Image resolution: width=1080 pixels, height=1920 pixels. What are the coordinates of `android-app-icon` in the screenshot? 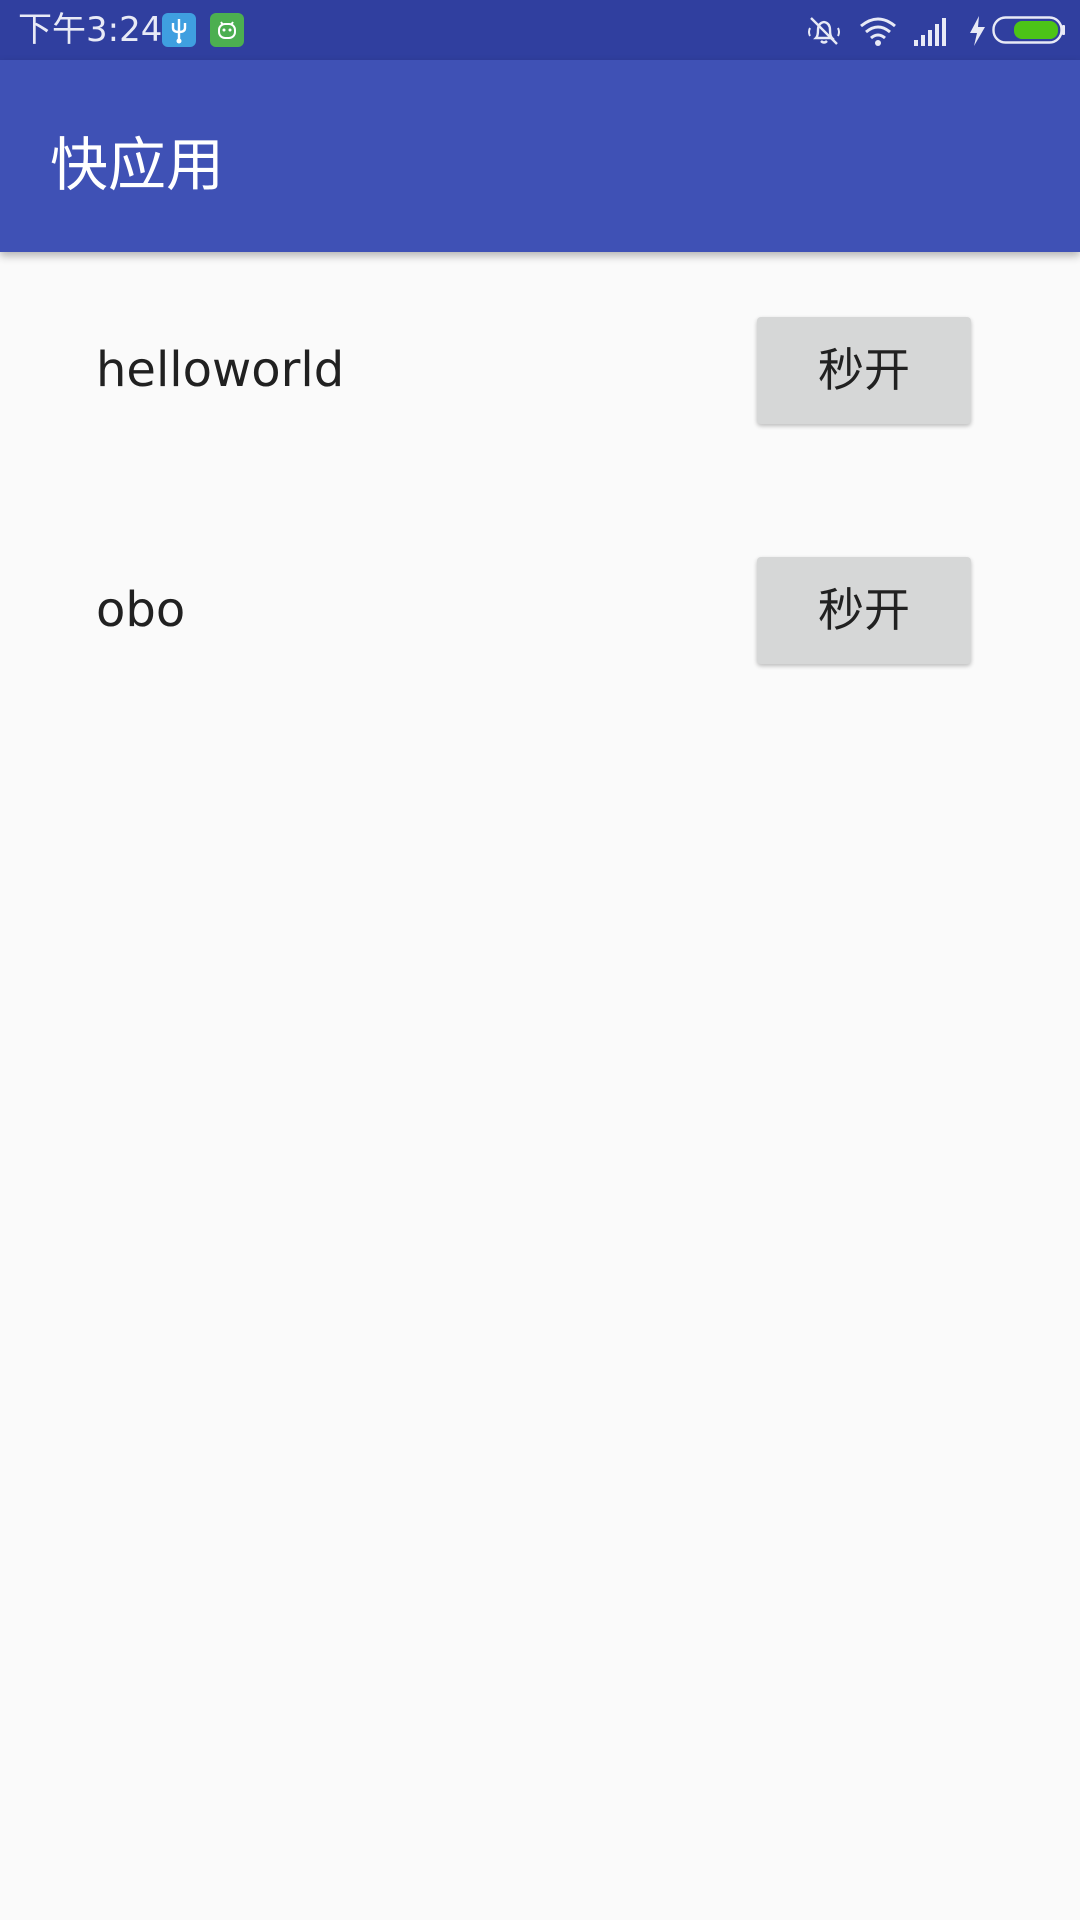 It's located at (227, 30).